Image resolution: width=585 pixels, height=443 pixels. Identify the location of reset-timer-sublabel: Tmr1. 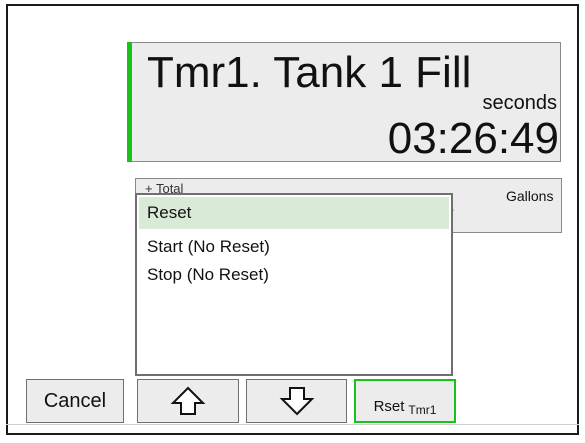
(422, 410).